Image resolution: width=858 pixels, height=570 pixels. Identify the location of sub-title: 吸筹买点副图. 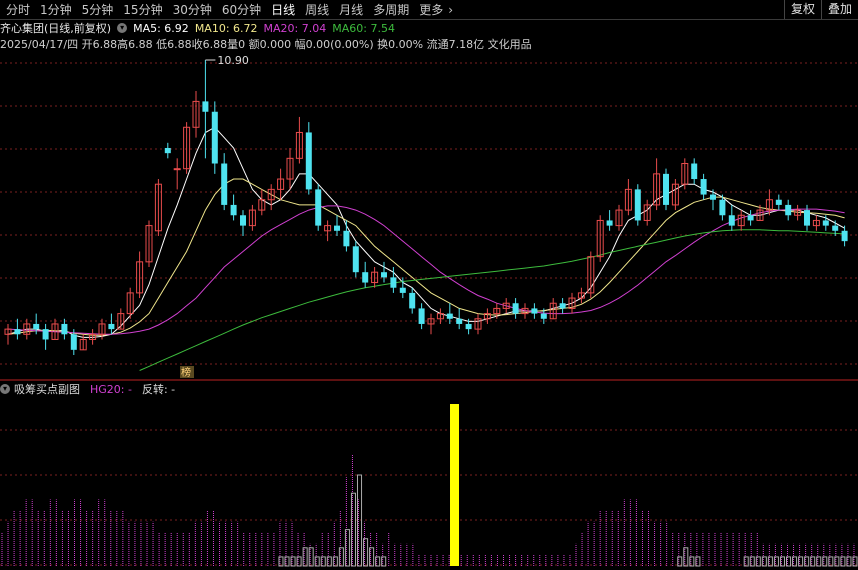
(47, 389).